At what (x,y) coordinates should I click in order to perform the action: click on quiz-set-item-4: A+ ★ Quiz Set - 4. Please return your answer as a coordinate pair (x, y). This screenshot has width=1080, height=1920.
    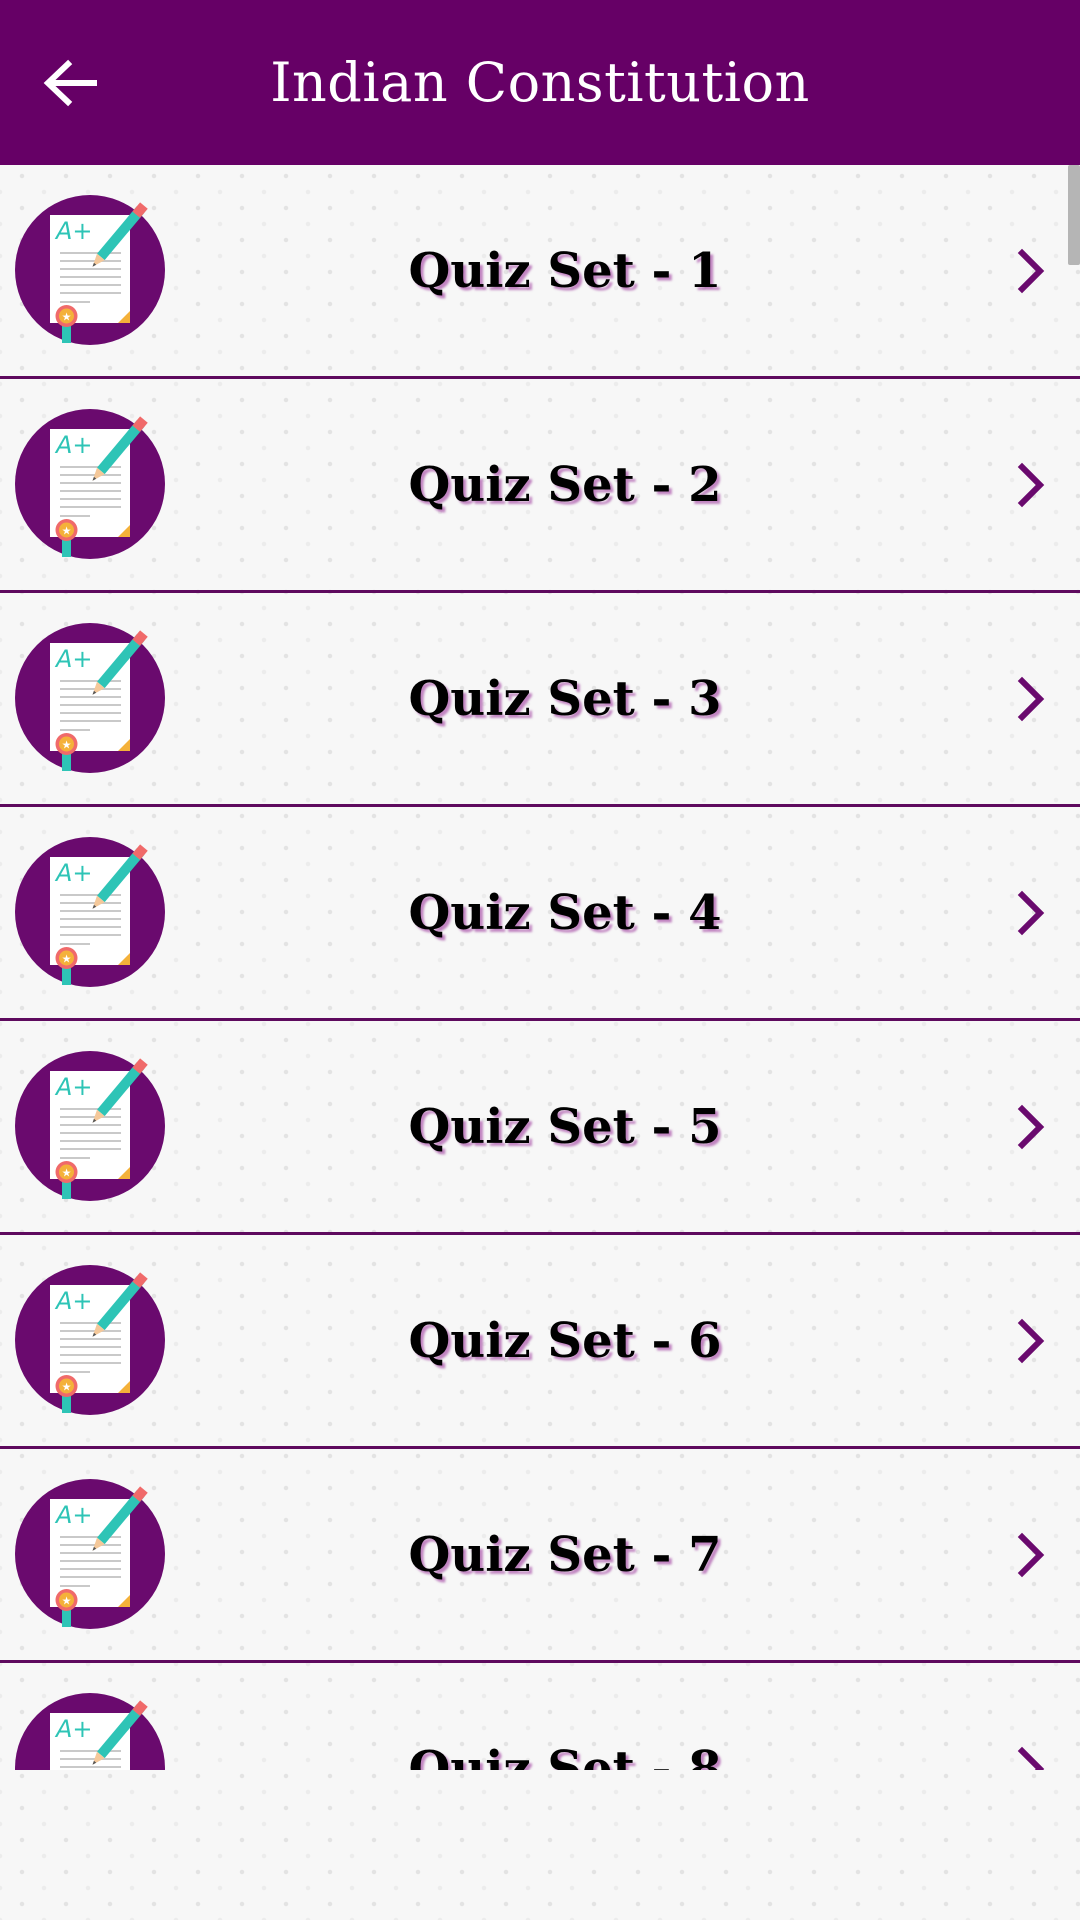
    Looking at the image, I should click on (540, 914).